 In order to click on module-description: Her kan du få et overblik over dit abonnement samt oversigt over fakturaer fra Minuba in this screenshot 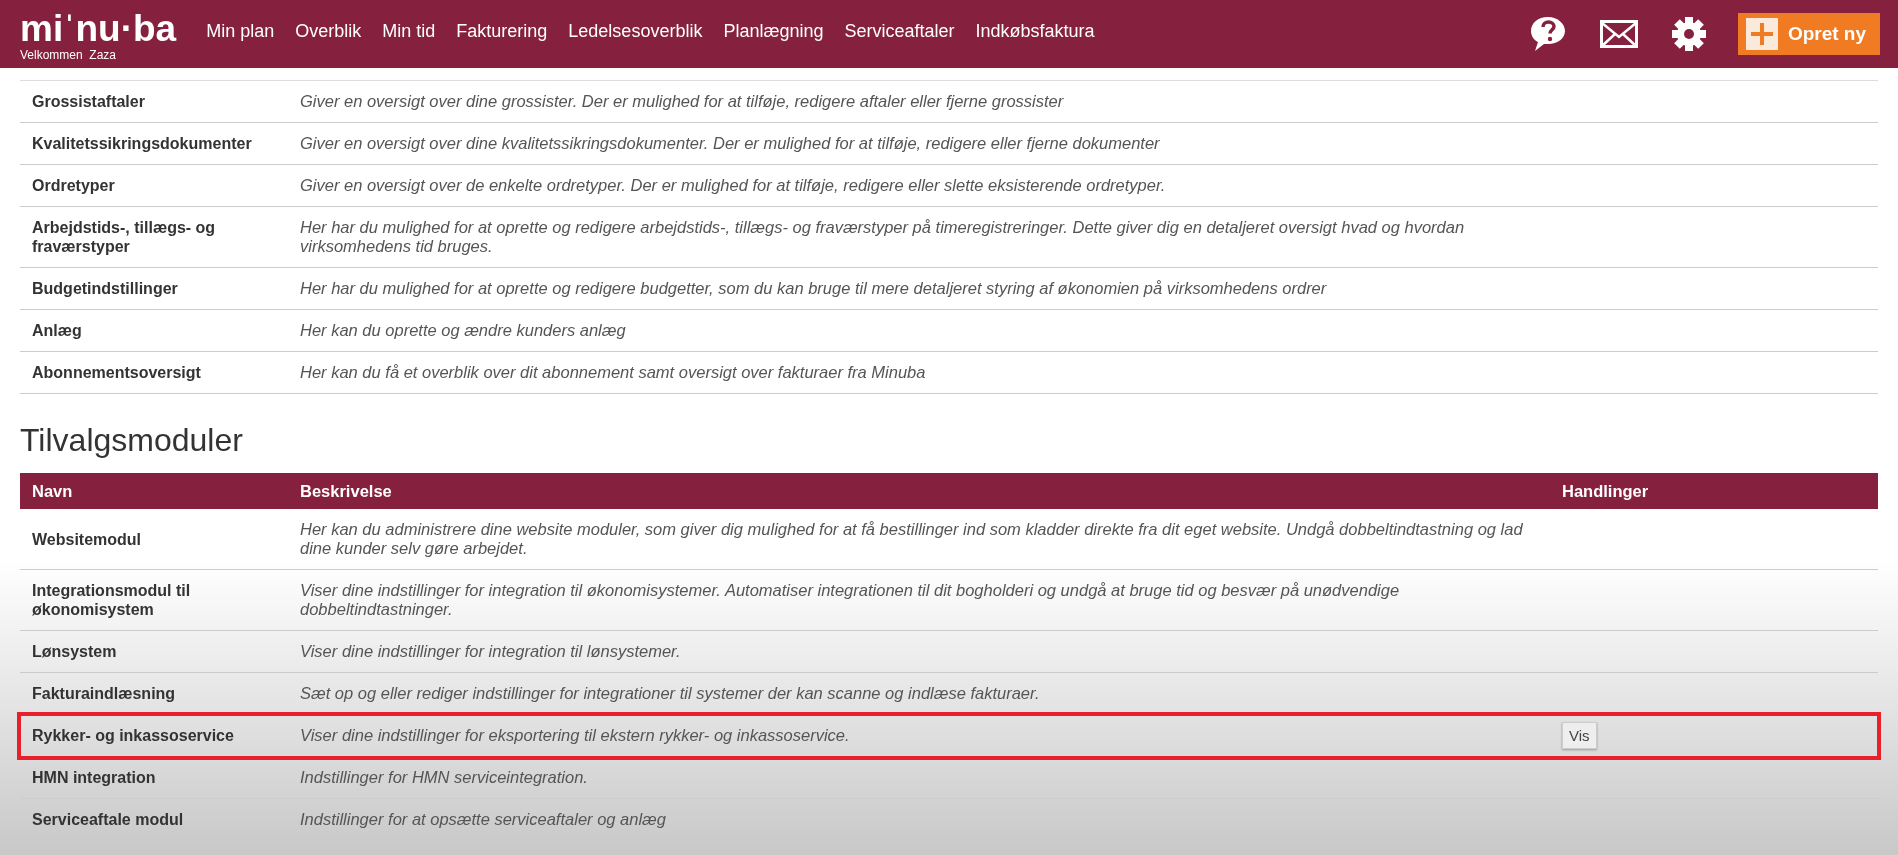, I will do `click(613, 372)`.